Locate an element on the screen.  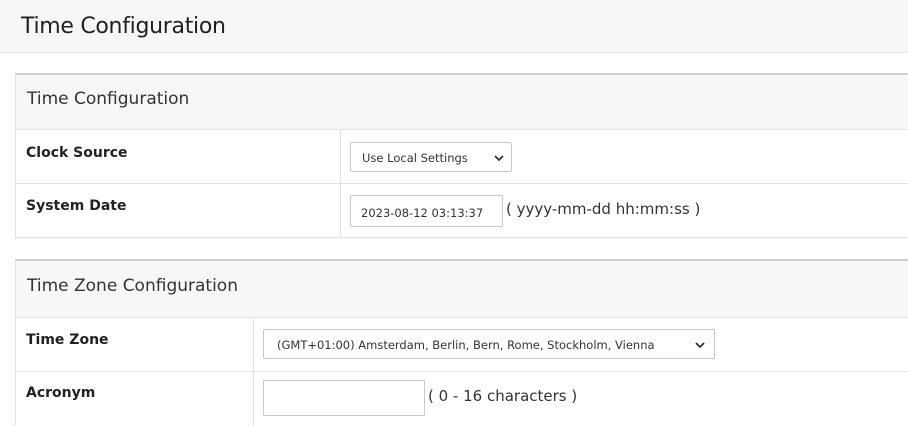
time-zone-configuration-heading: Time Zone Configuration is located at coordinates (462, 289).